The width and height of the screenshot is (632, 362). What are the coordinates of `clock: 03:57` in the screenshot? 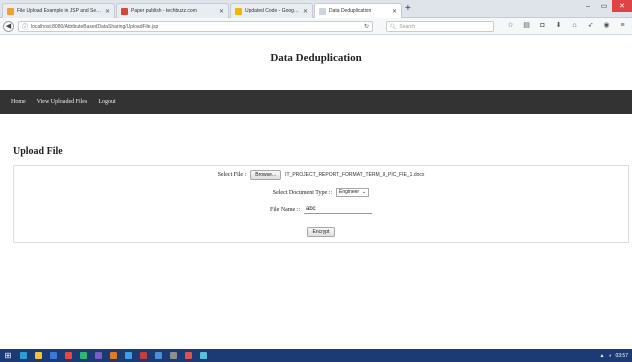 It's located at (621, 356).